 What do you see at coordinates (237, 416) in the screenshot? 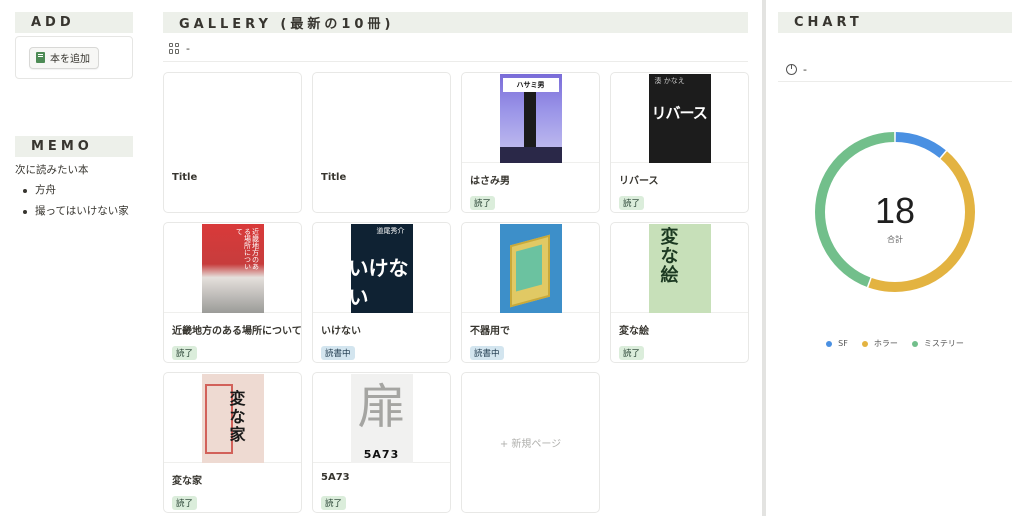
I see `cover-text: 変な家` at bounding box center [237, 416].